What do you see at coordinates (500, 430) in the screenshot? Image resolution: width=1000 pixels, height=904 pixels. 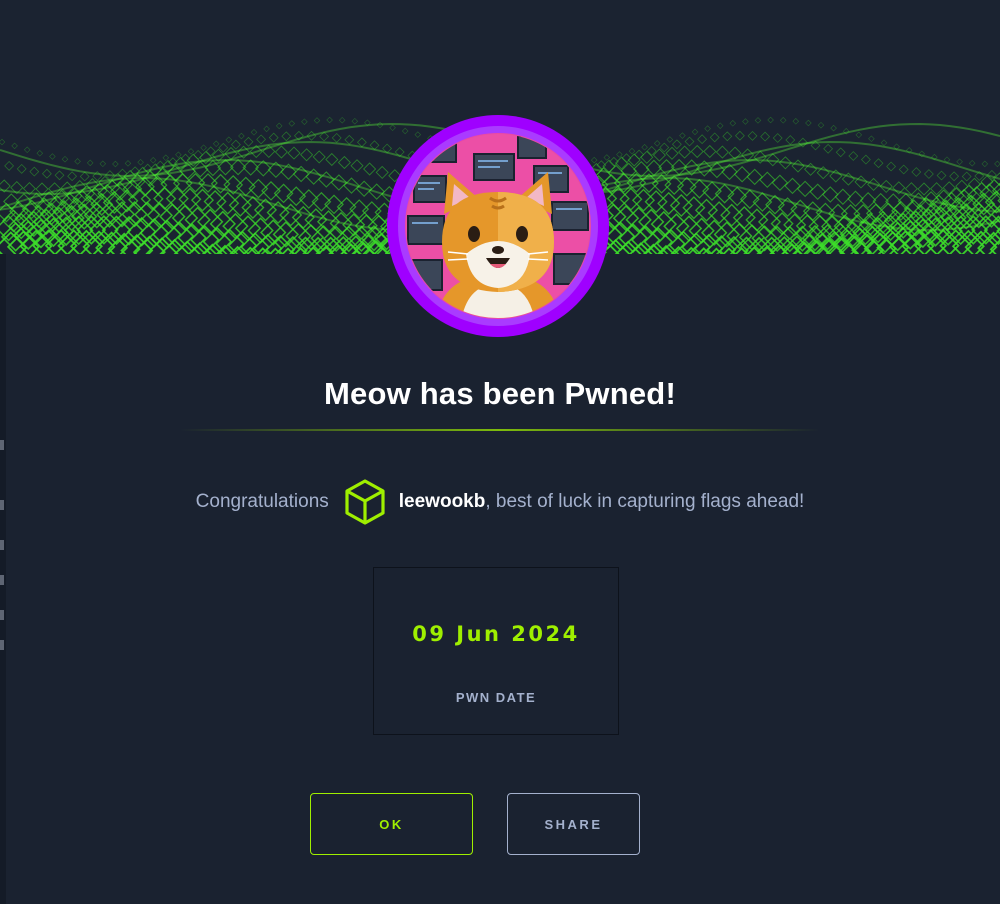 I see `title-divider` at bounding box center [500, 430].